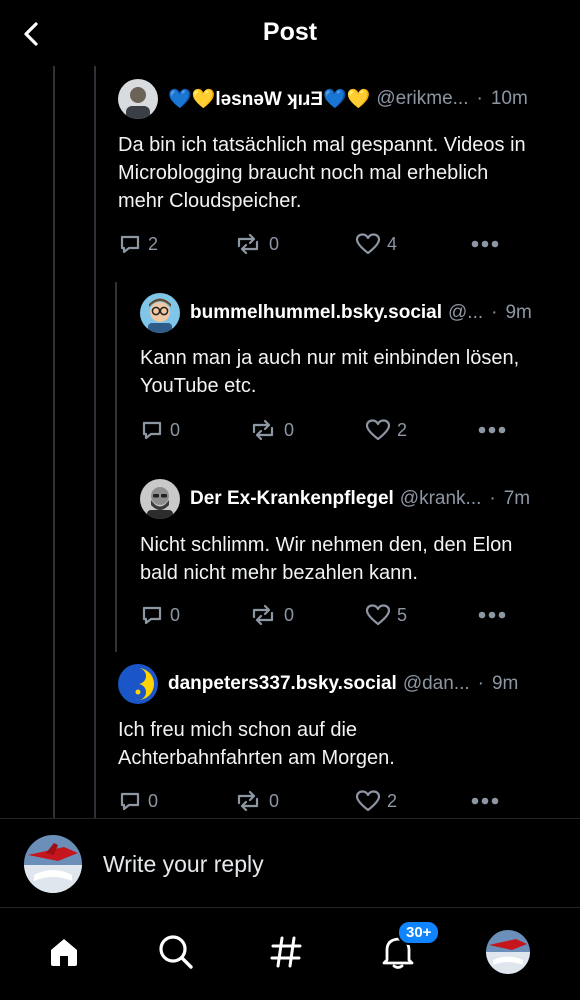  Describe the element at coordinates (402, 614) in the screenshot. I see `like-count: 5` at that location.